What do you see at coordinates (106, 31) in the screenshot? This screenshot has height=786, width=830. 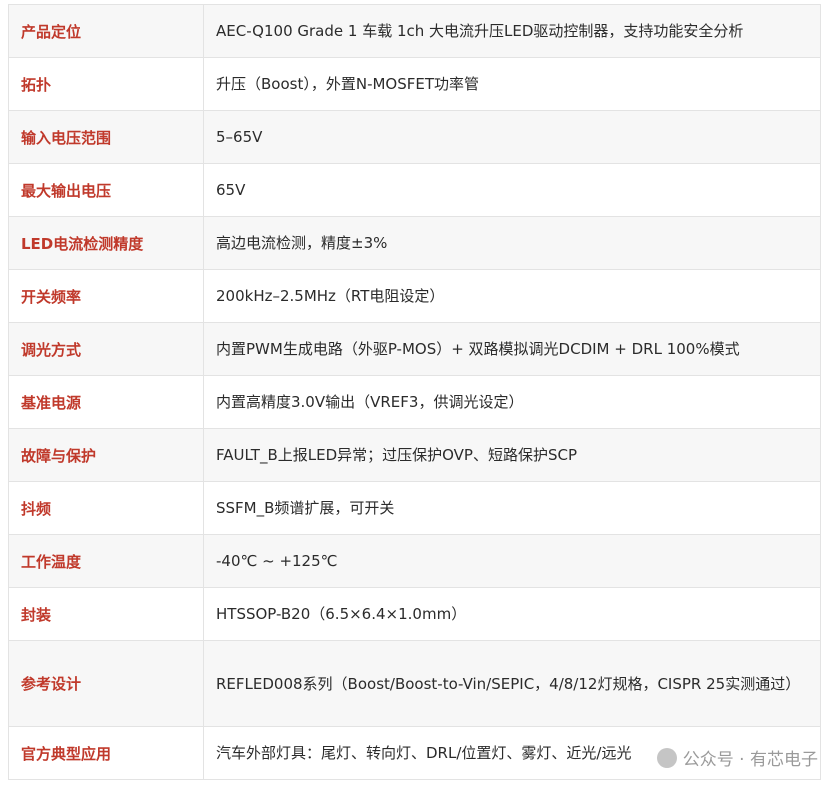 I see `row-label: 产品定位` at bounding box center [106, 31].